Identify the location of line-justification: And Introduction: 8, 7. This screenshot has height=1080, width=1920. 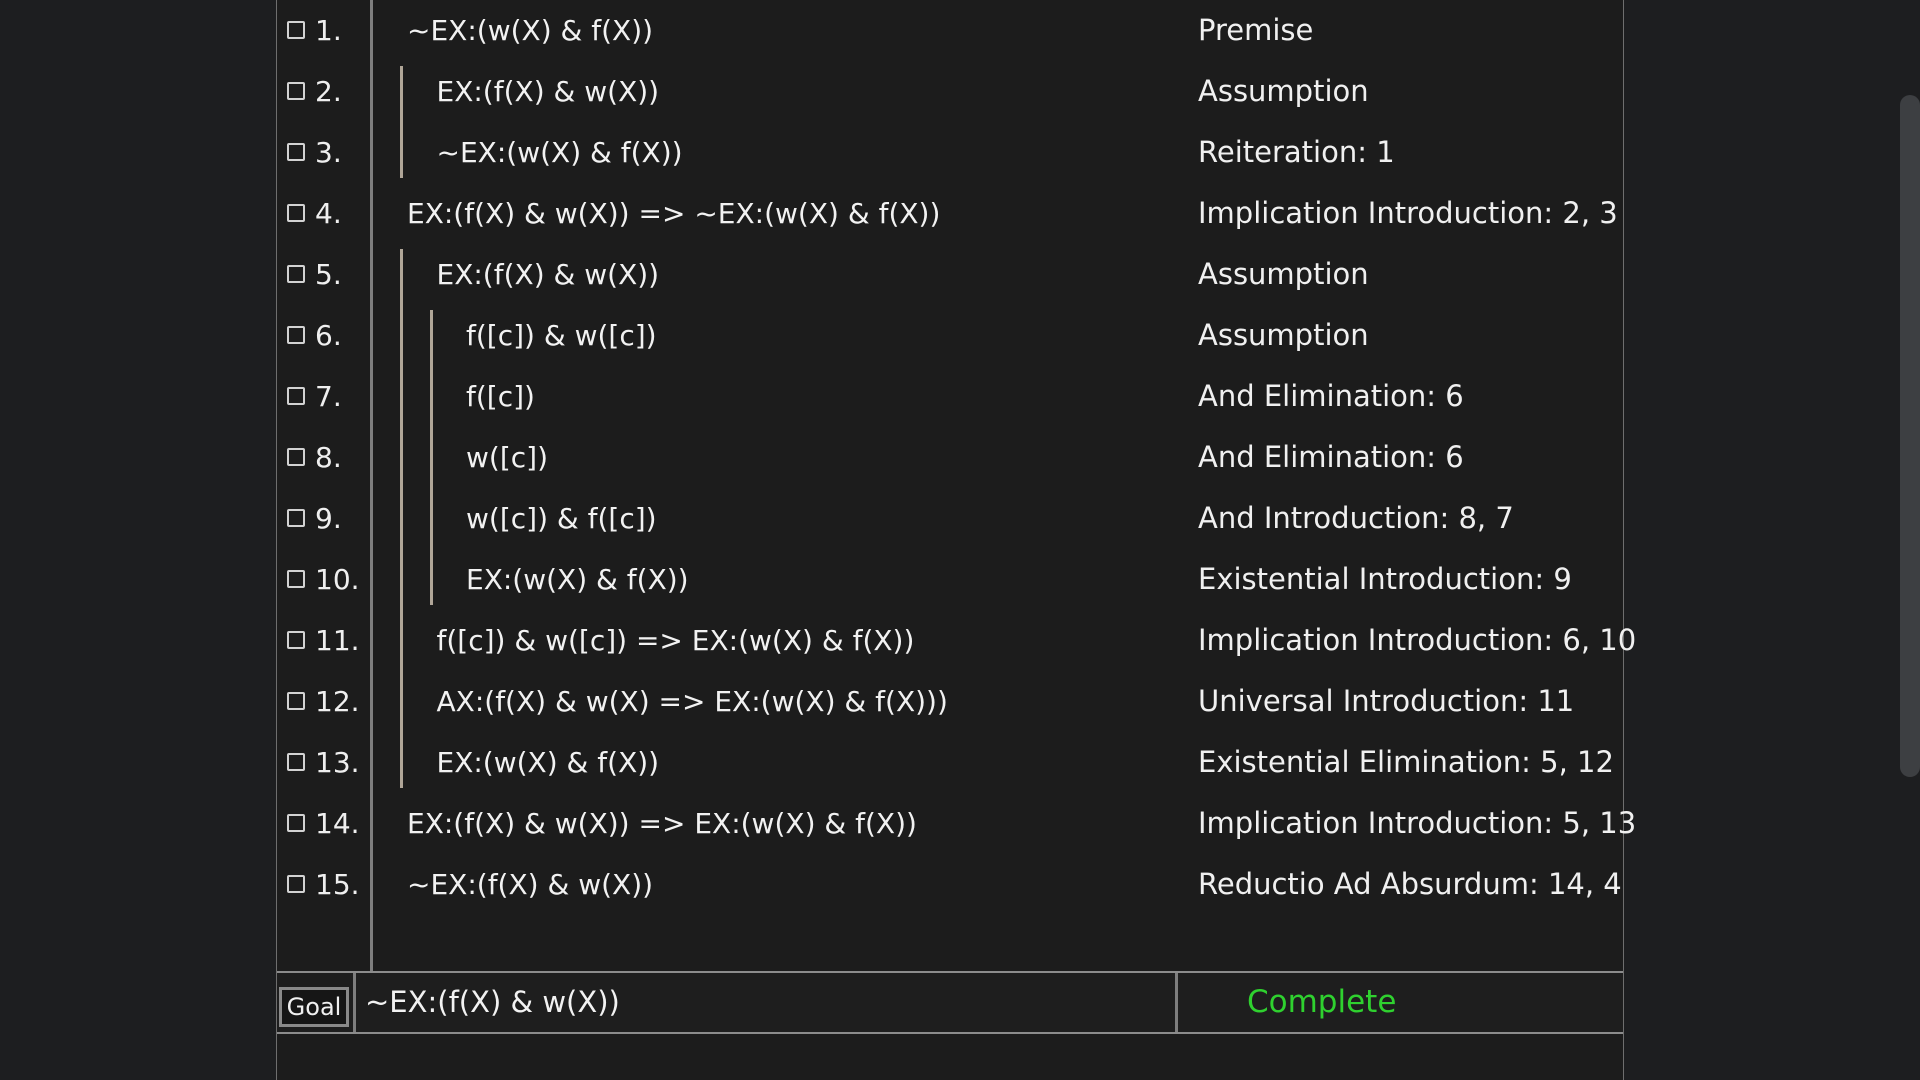
(1356, 518).